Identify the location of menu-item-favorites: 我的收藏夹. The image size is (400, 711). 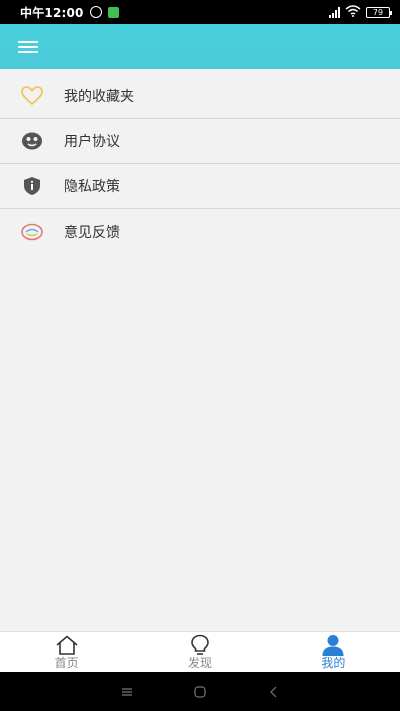
(200, 96).